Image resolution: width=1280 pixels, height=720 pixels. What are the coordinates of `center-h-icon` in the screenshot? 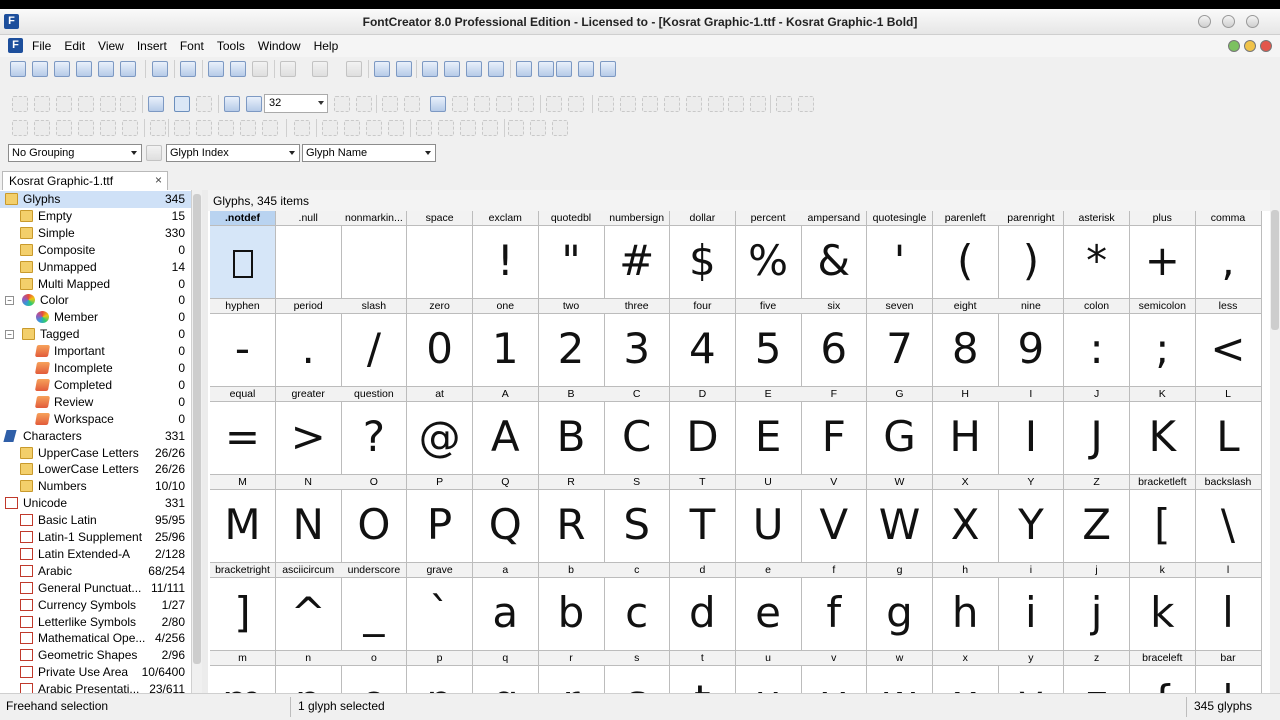 It's located at (226, 128).